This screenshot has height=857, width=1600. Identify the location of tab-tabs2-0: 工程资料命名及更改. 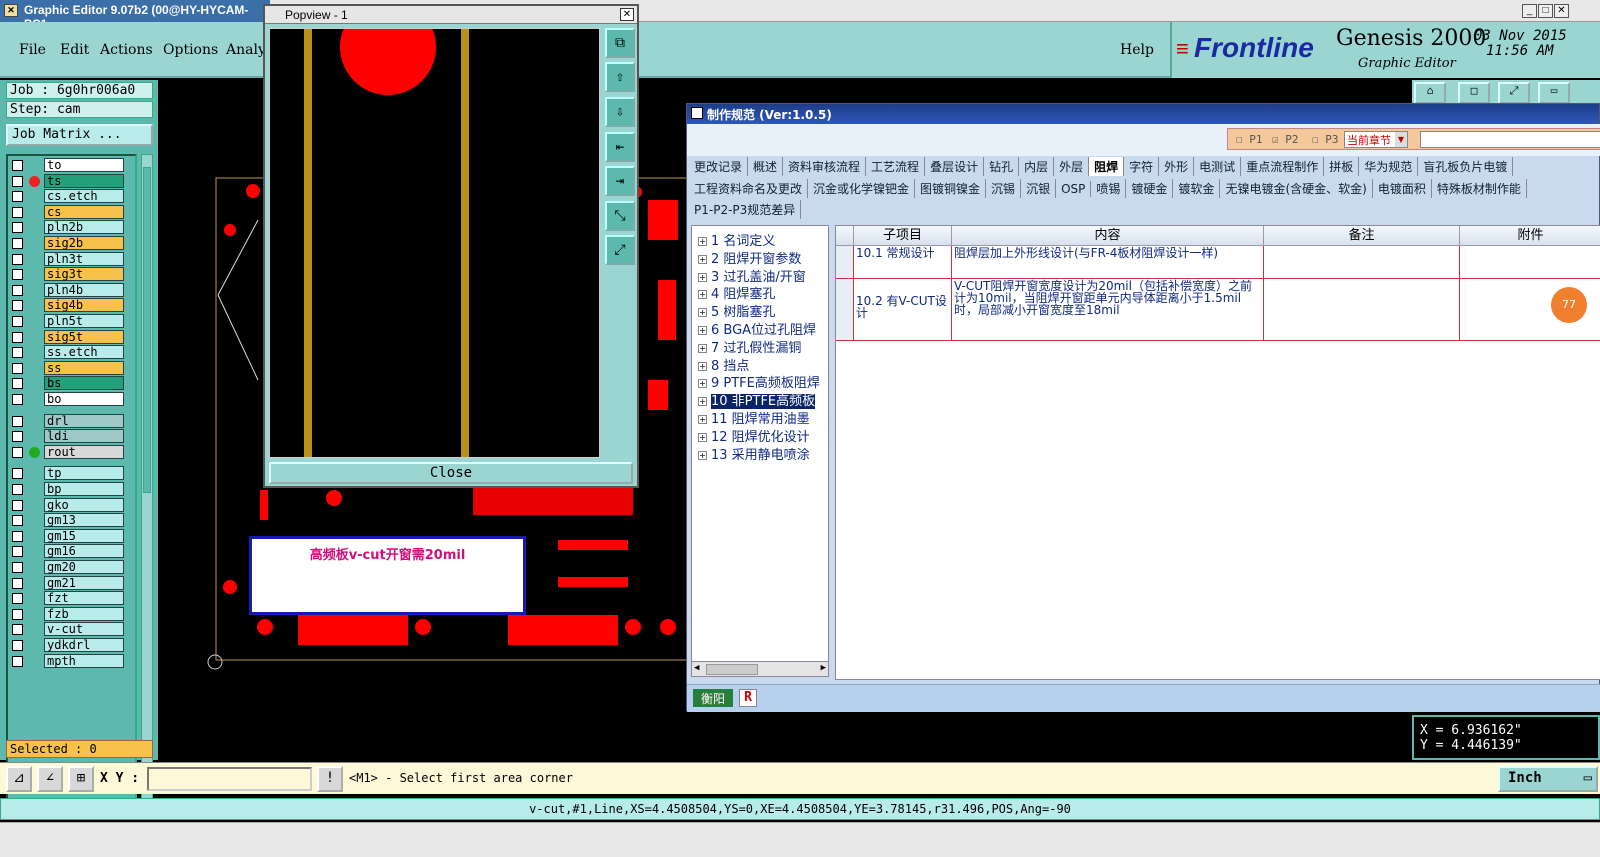
(749, 188).